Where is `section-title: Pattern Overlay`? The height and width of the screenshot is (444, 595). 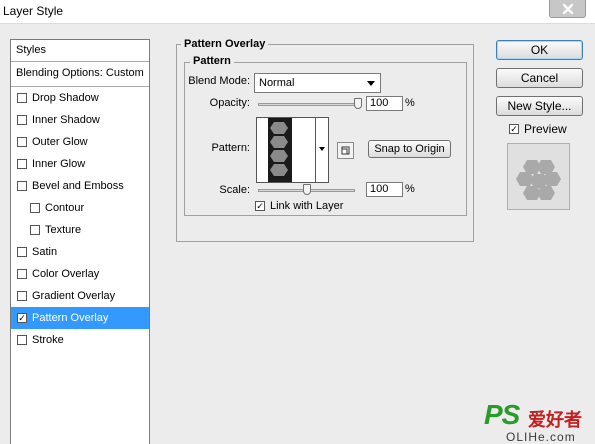
section-title: Pattern Overlay is located at coordinates (225, 44).